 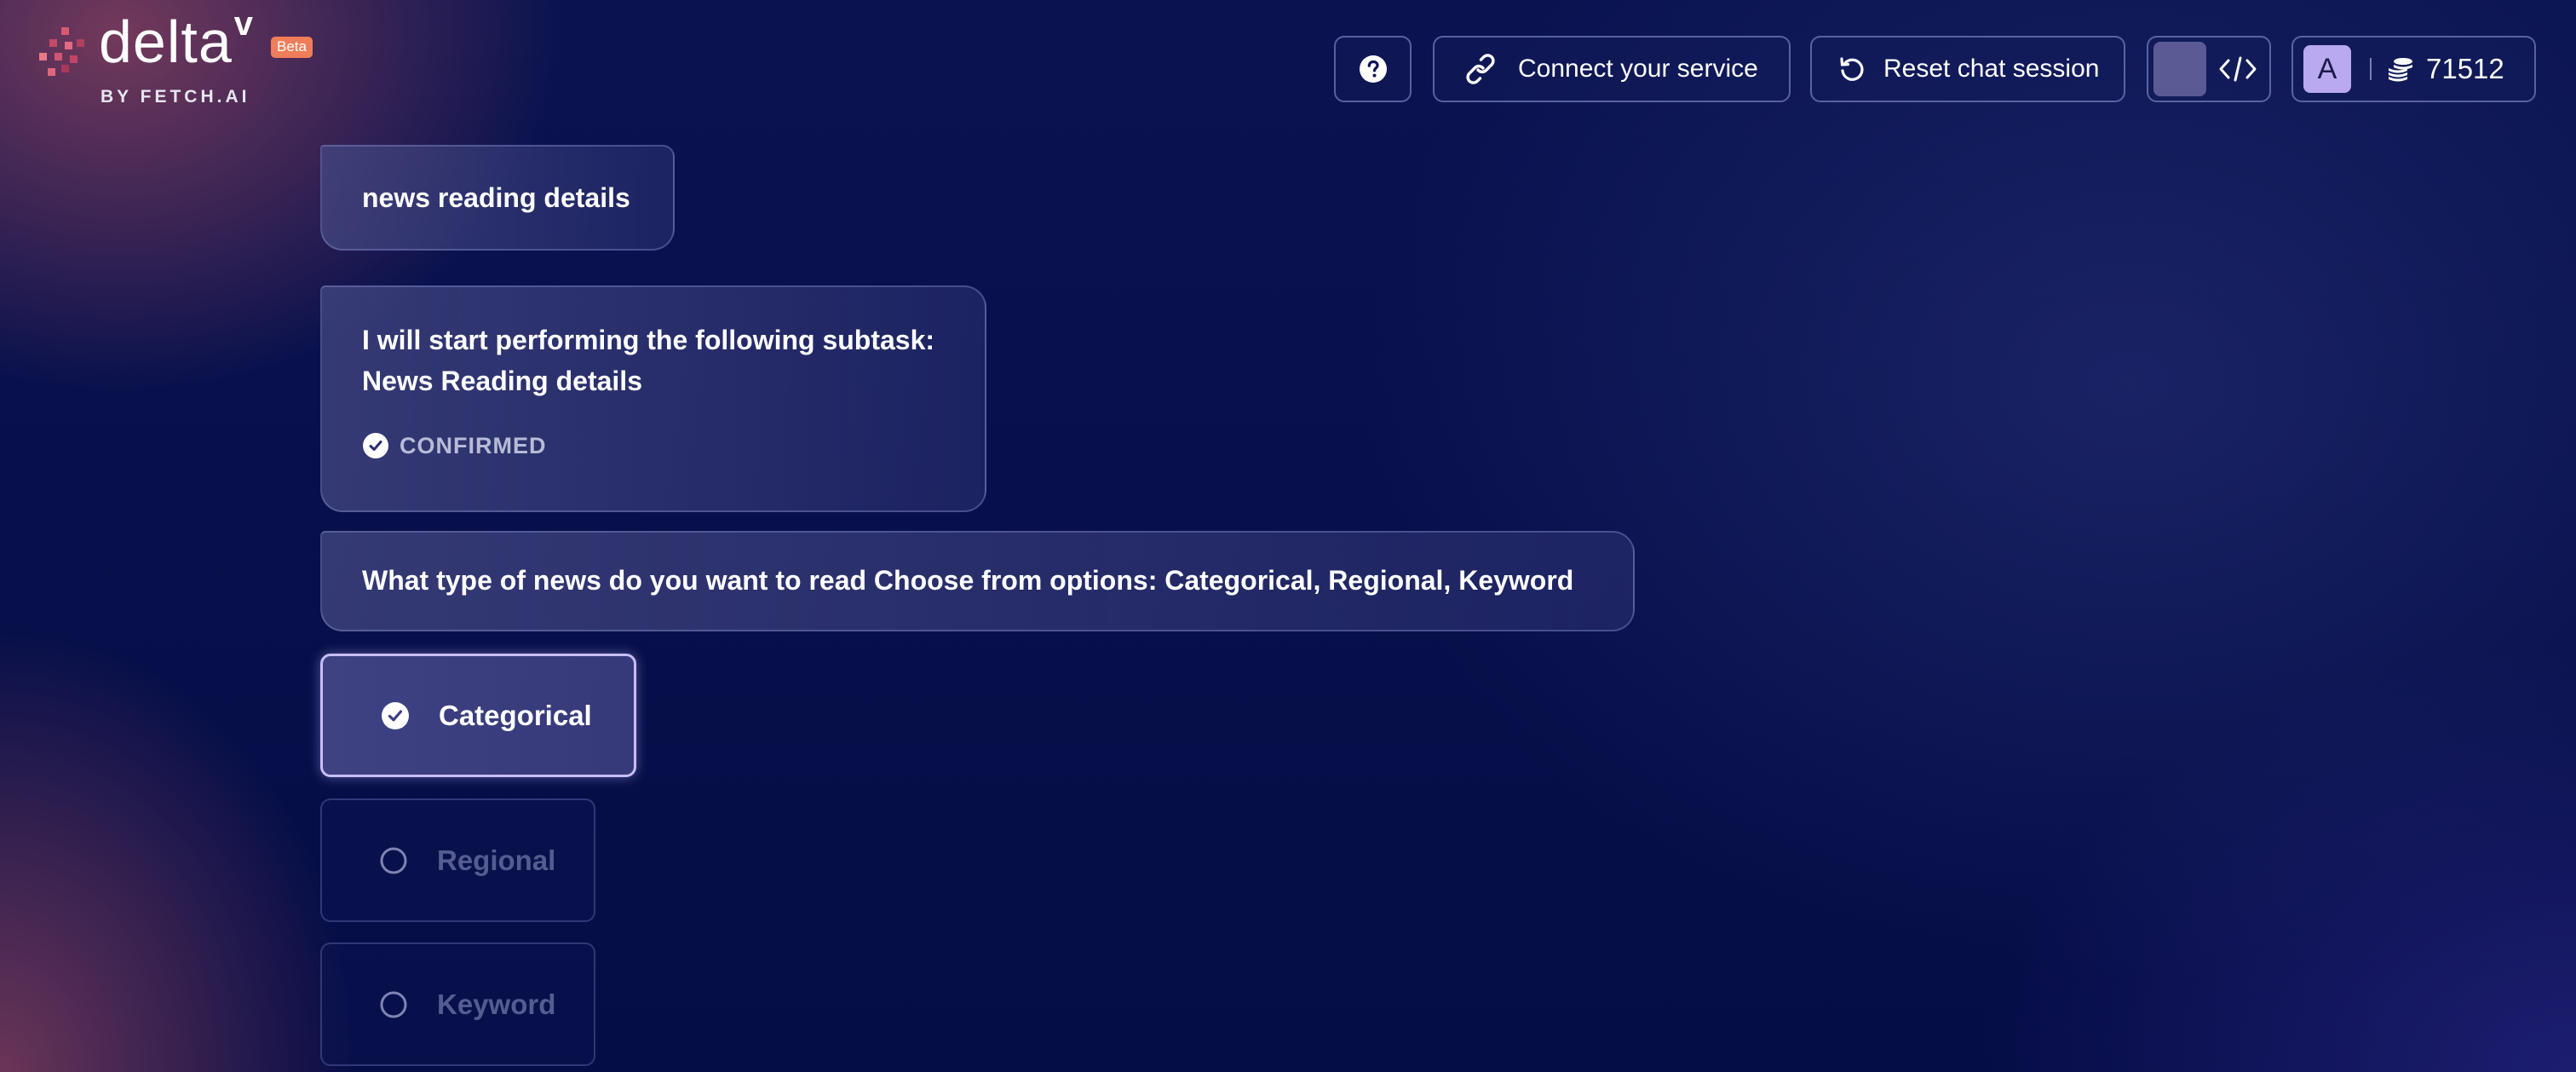 What do you see at coordinates (176, 97) in the screenshot?
I see `brand-byline: BY FETCH.AI` at bounding box center [176, 97].